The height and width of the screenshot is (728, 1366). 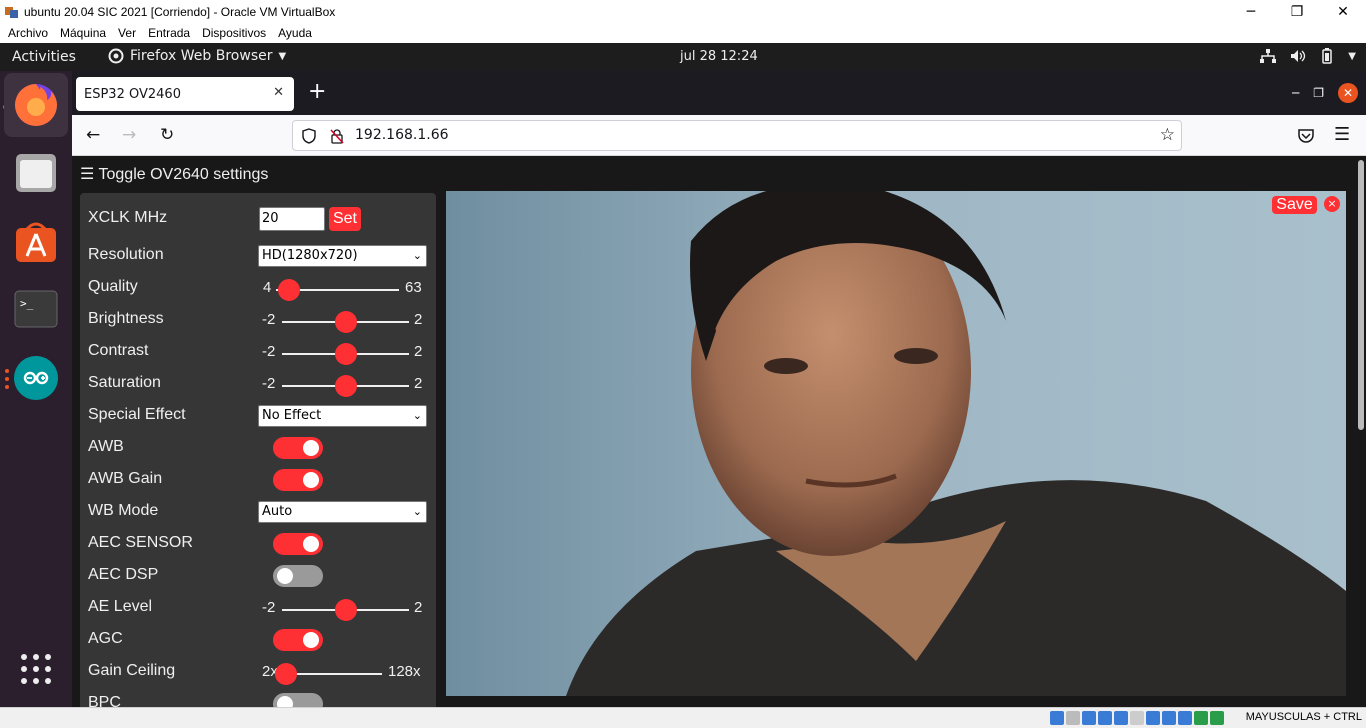 I want to click on xclk-input: 20, so click(x=292, y=219).